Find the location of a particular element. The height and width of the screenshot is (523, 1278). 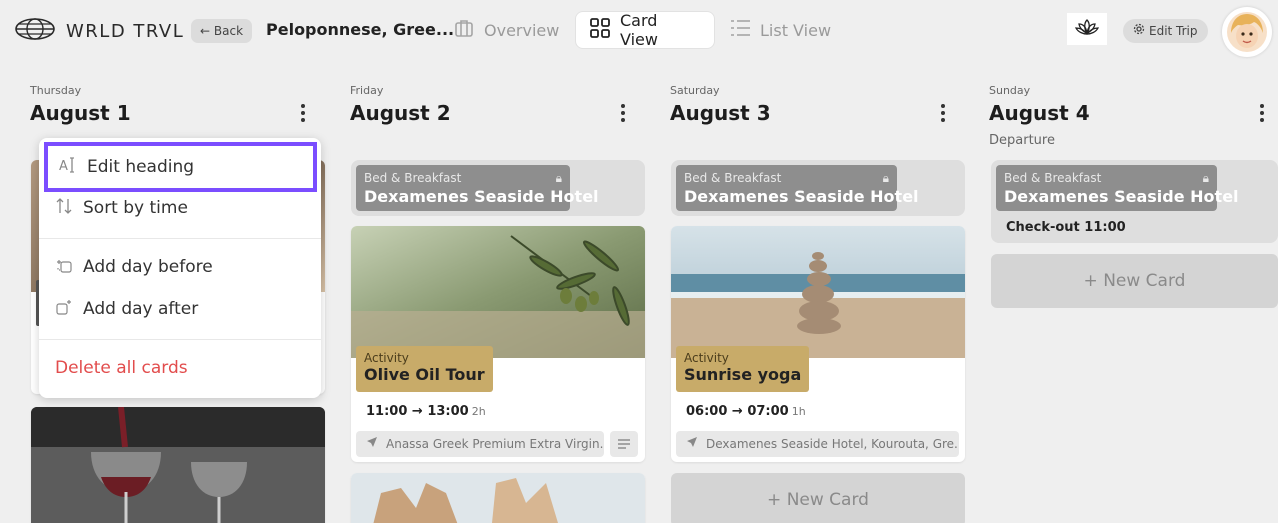

wine-card is located at coordinates (178, 465).